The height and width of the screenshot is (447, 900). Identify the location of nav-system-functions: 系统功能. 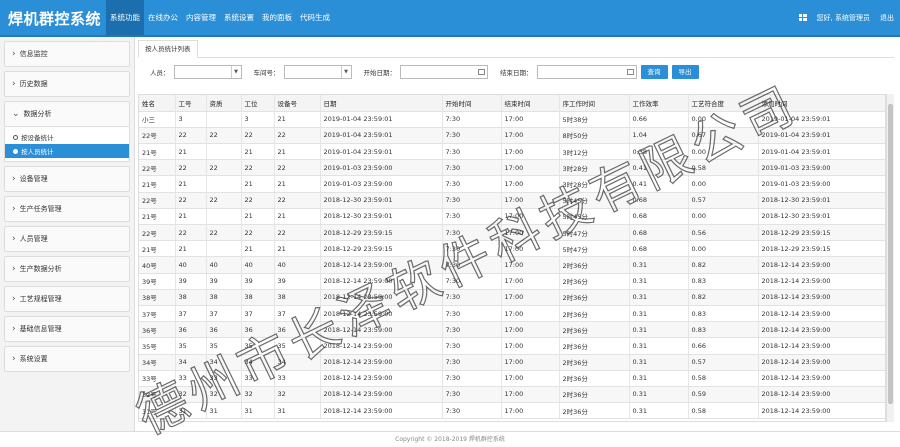
(125, 17).